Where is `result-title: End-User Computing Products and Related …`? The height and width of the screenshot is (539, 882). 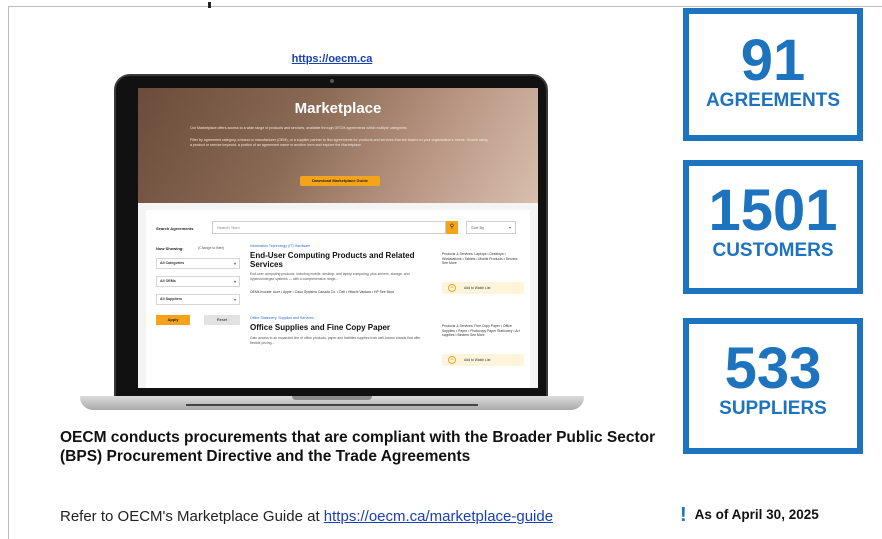
result-title: End-User Computing Products and Related … is located at coordinates (338, 260).